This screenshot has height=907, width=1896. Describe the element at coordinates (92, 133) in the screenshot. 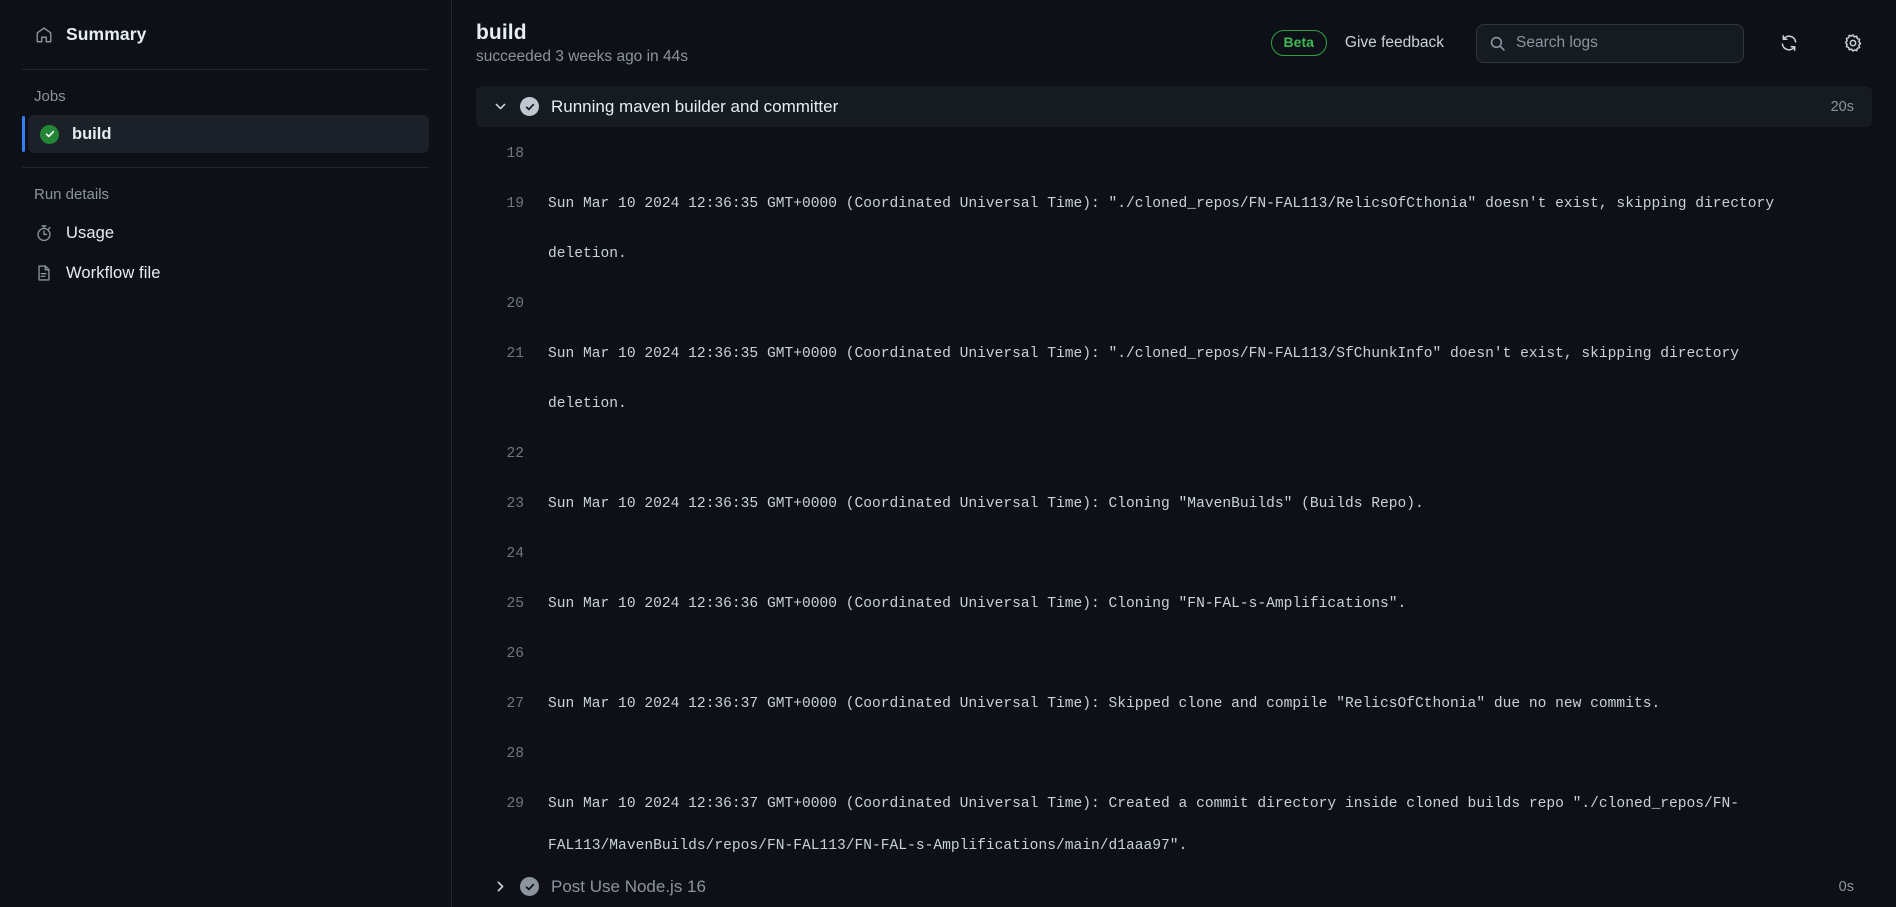

I see `sidebar-job-label: build` at that location.